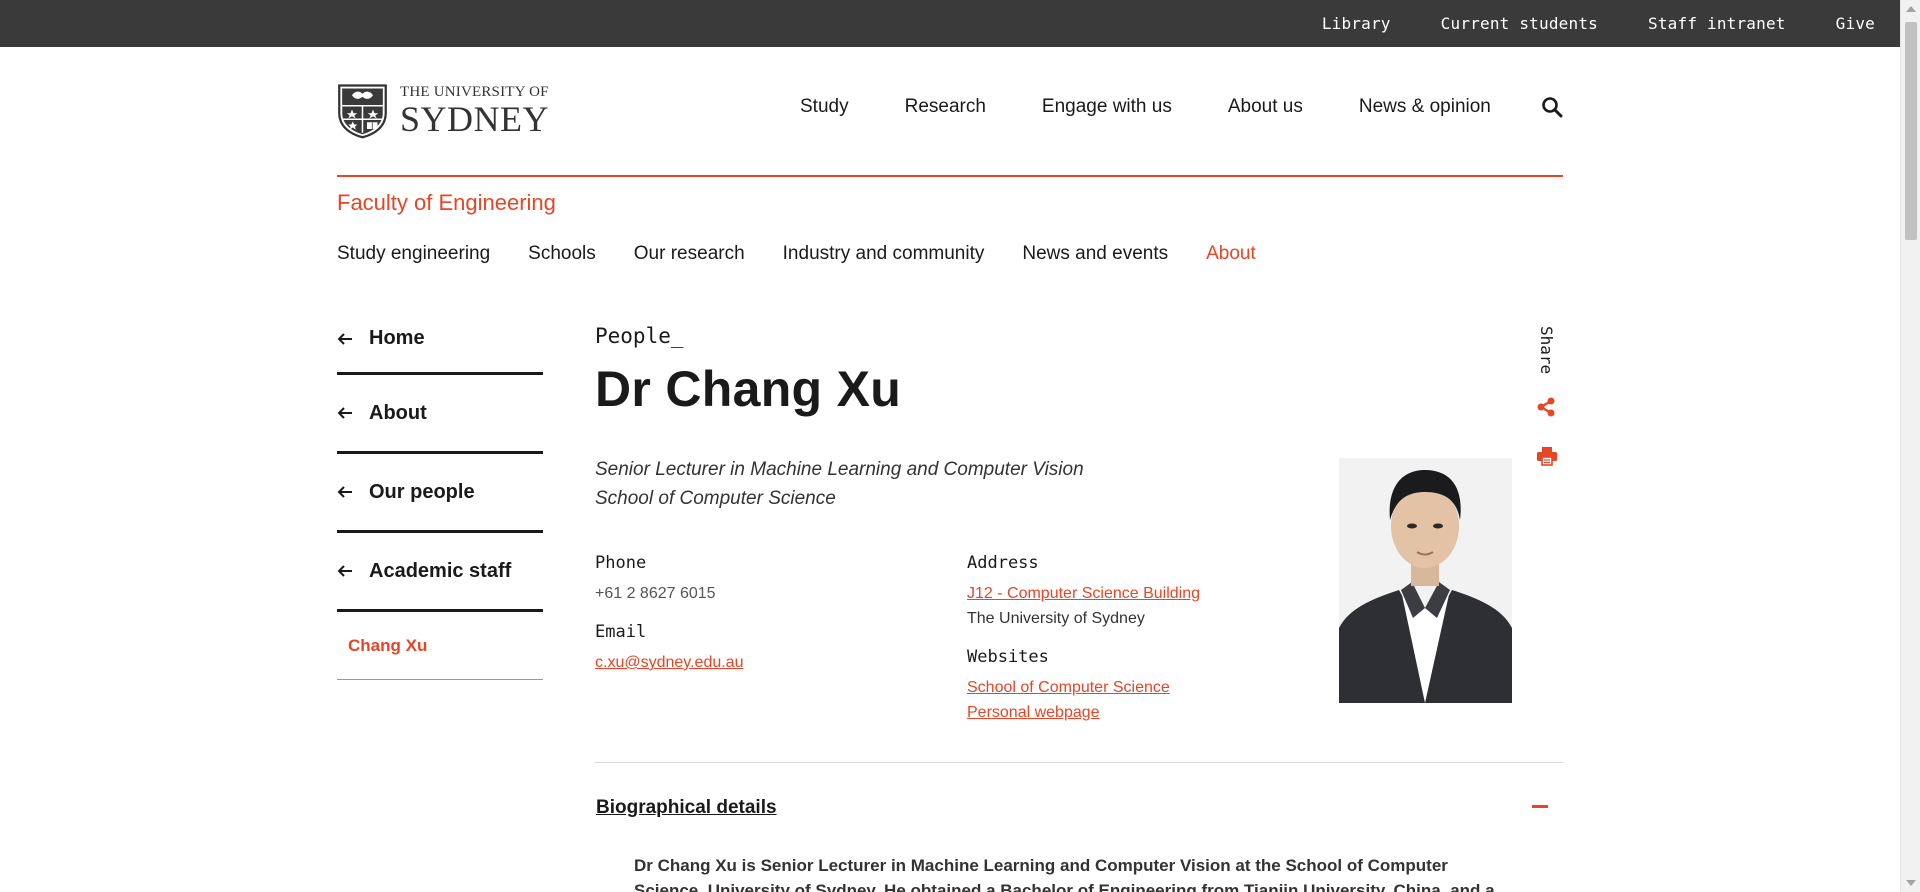  I want to click on sidebar-item-label: Academic staff, so click(440, 570).